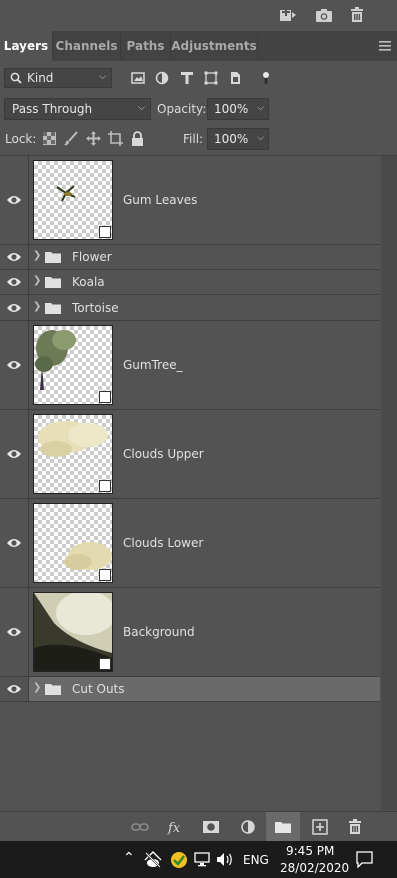 The height and width of the screenshot is (878, 397). What do you see at coordinates (214, 46) in the screenshot?
I see `tab-adjustments: Adjustments` at bounding box center [214, 46].